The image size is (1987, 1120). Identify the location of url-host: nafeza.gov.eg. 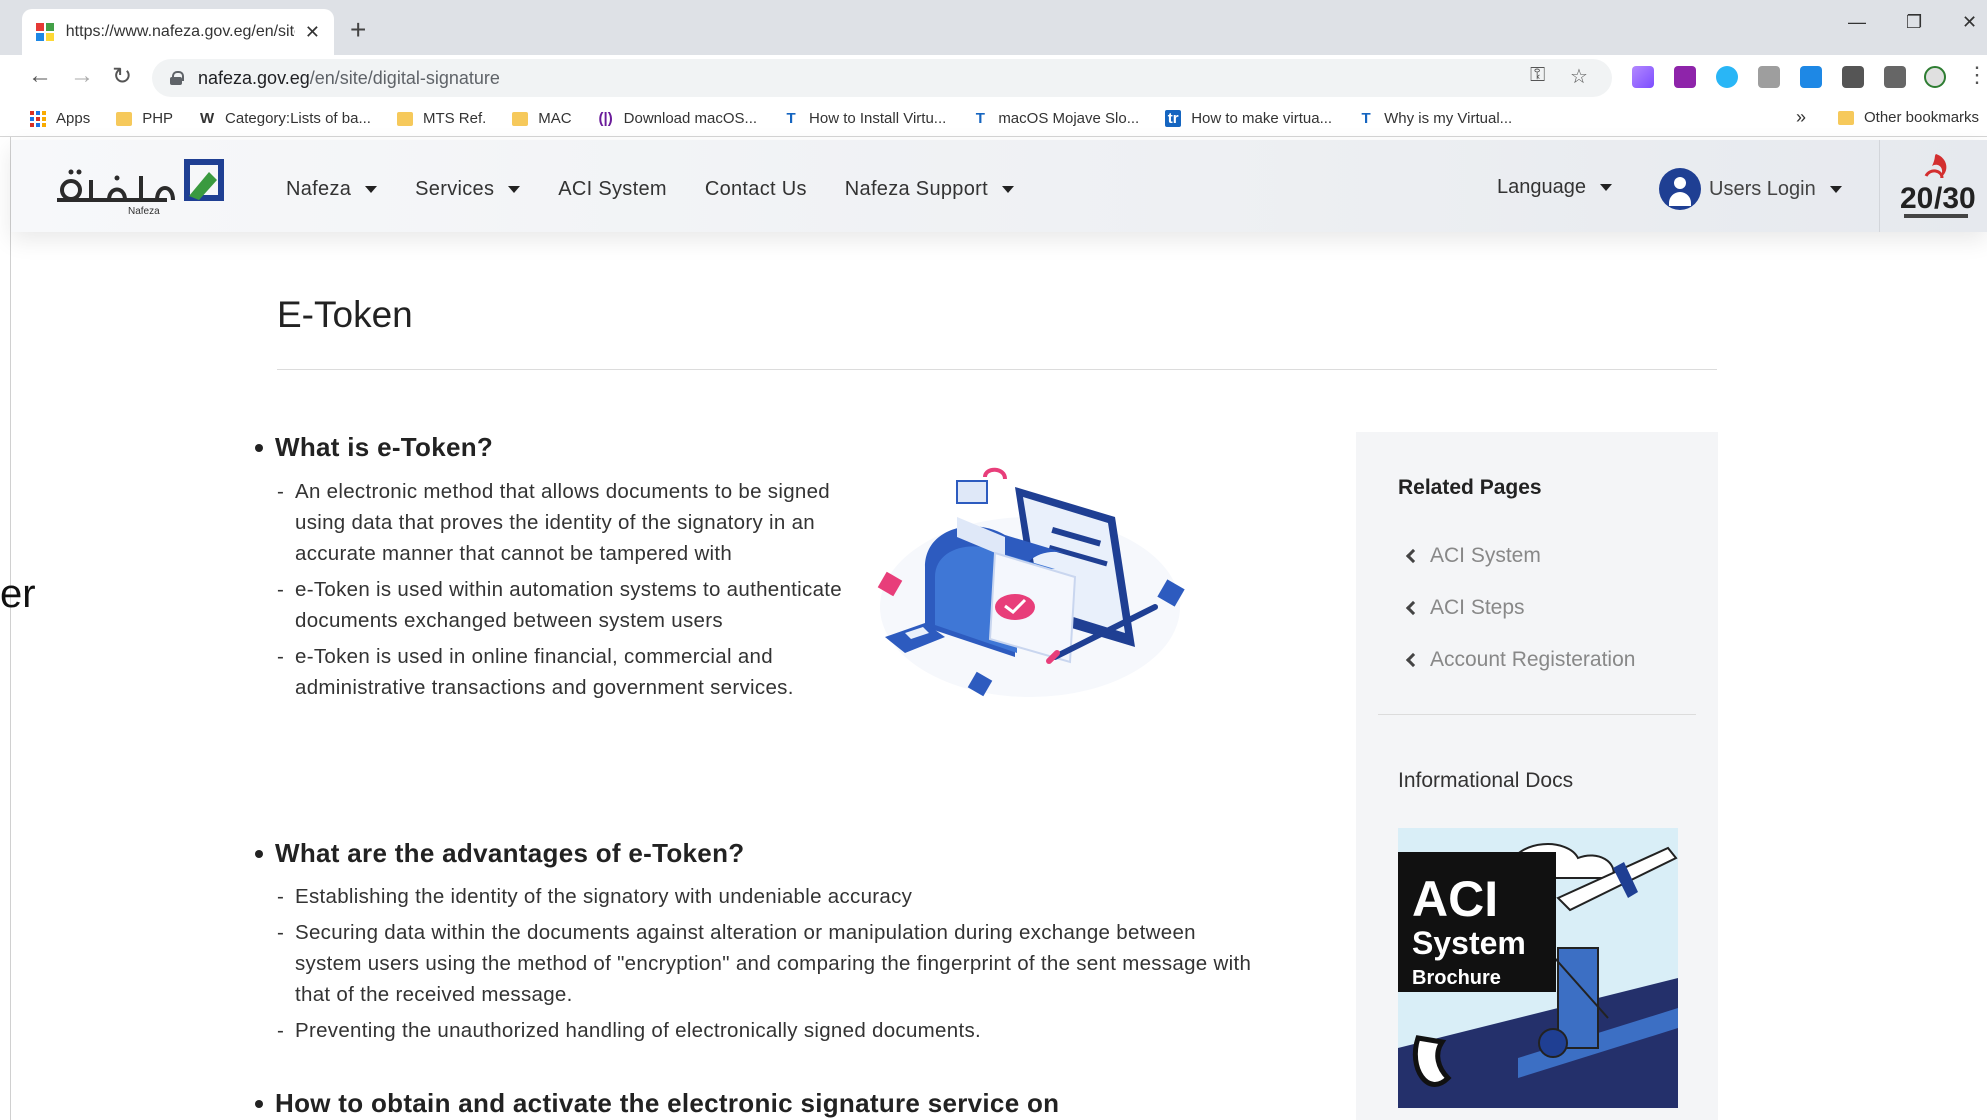
(254, 77).